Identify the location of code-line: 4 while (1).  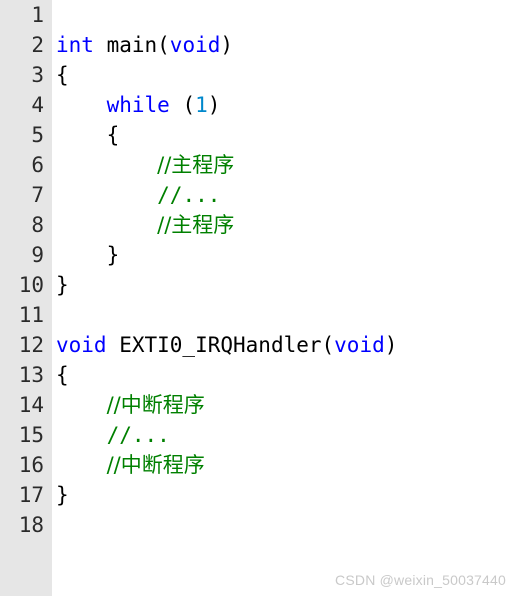
(259, 105).